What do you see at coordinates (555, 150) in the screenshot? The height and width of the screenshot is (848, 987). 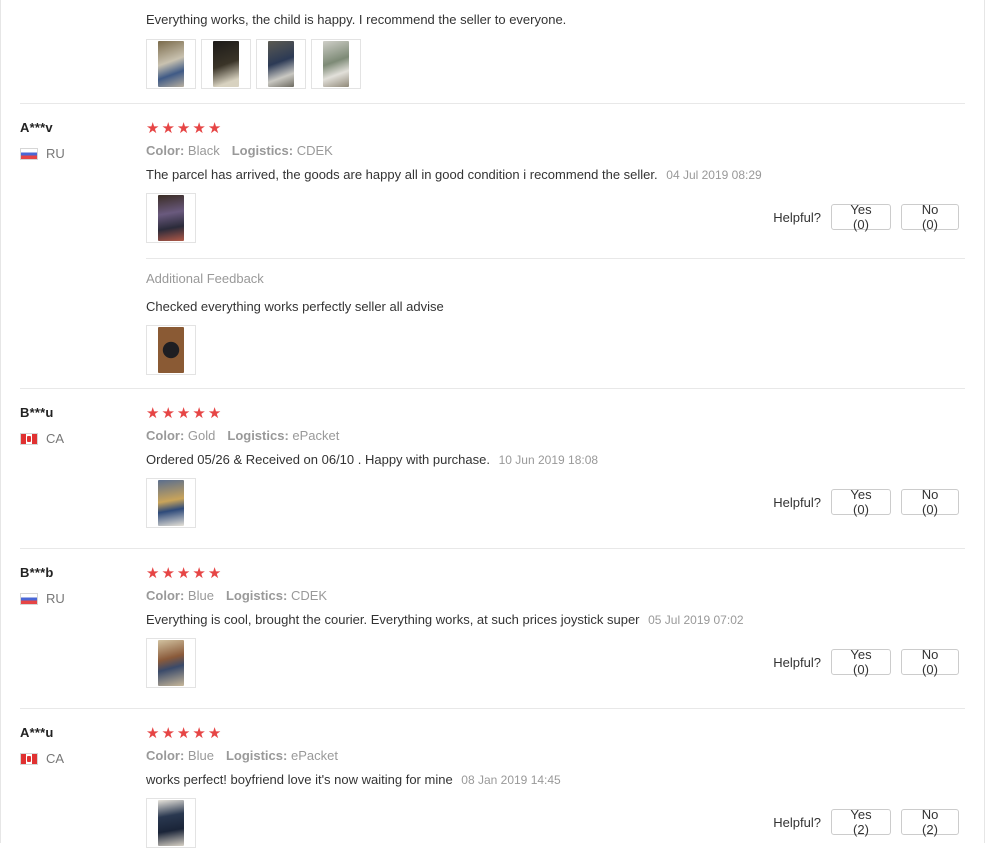 I see `review-meta: Color: Black Logistics: CDEK` at bounding box center [555, 150].